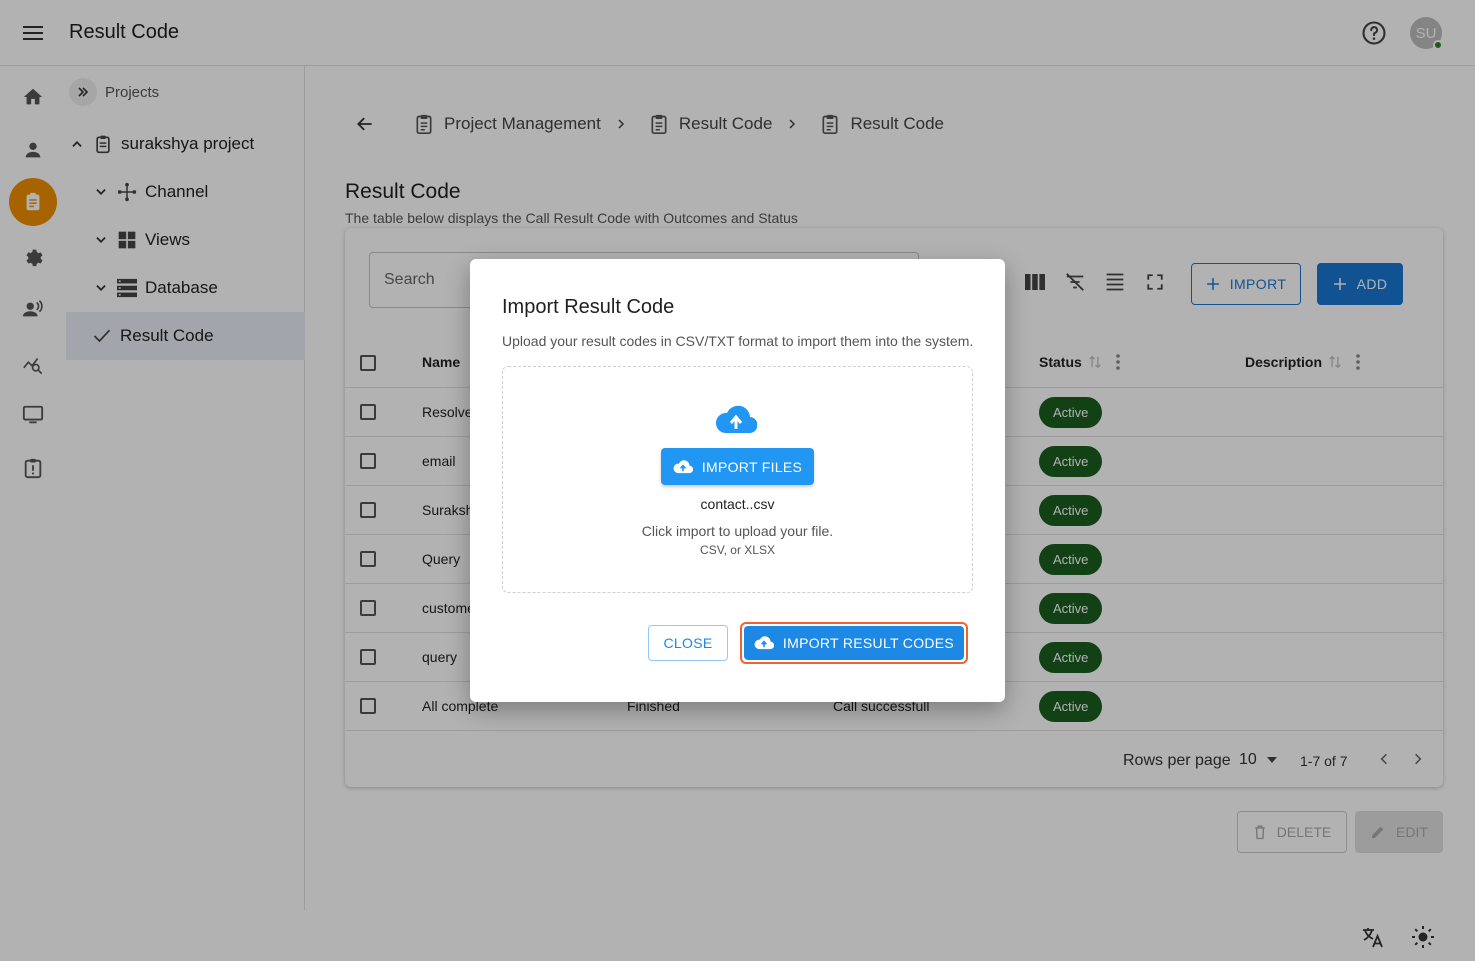 Image resolution: width=1475 pixels, height=961 pixels. I want to click on close-label: CLOSE, so click(688, 643).